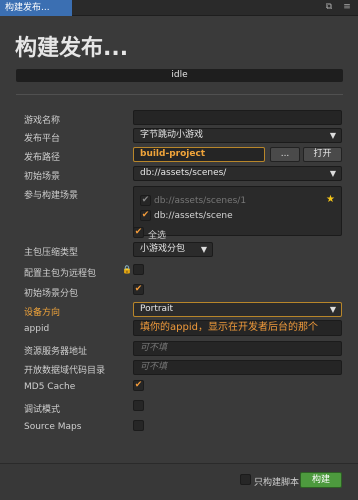 The image size is (358, 500). Describe the element at coordinates (56, 352) in the screenshot. I see `server-label: 资源服务器地址` at that location.